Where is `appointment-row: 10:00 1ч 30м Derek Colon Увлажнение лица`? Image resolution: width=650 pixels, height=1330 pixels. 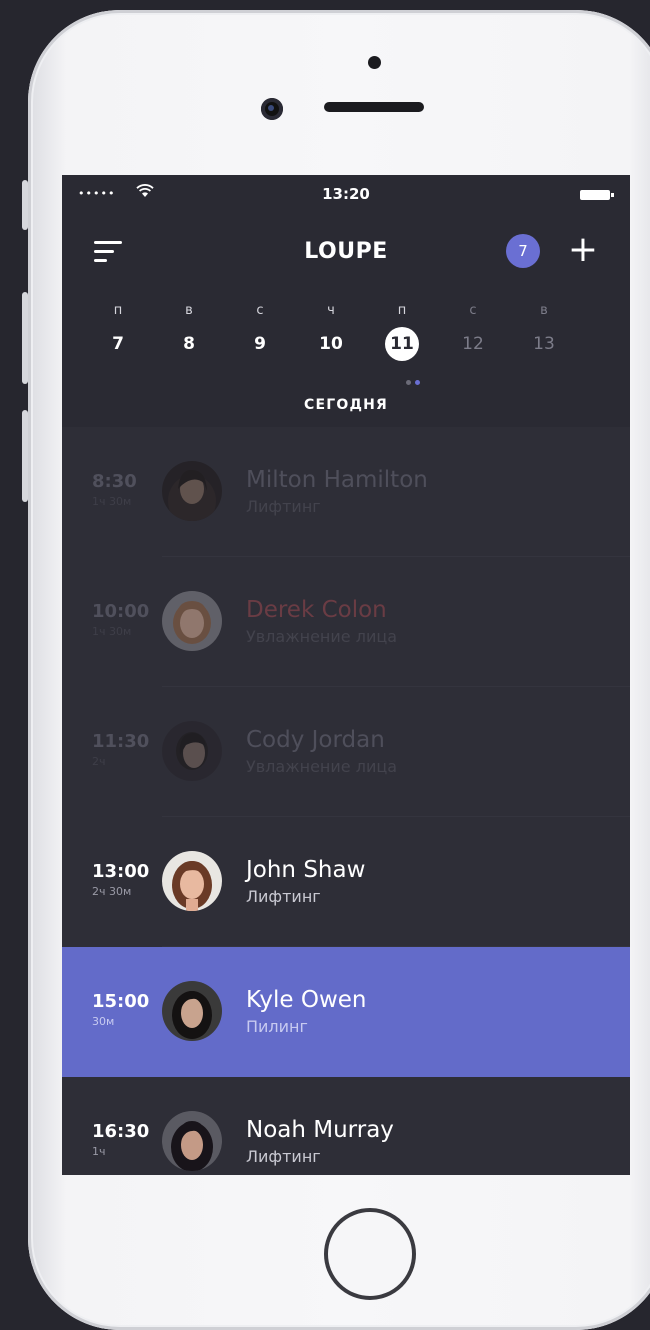
appointment-row: 10:00 1ч 30м Derek Colon Увлажнение лица is located at coordinates (346, 622).